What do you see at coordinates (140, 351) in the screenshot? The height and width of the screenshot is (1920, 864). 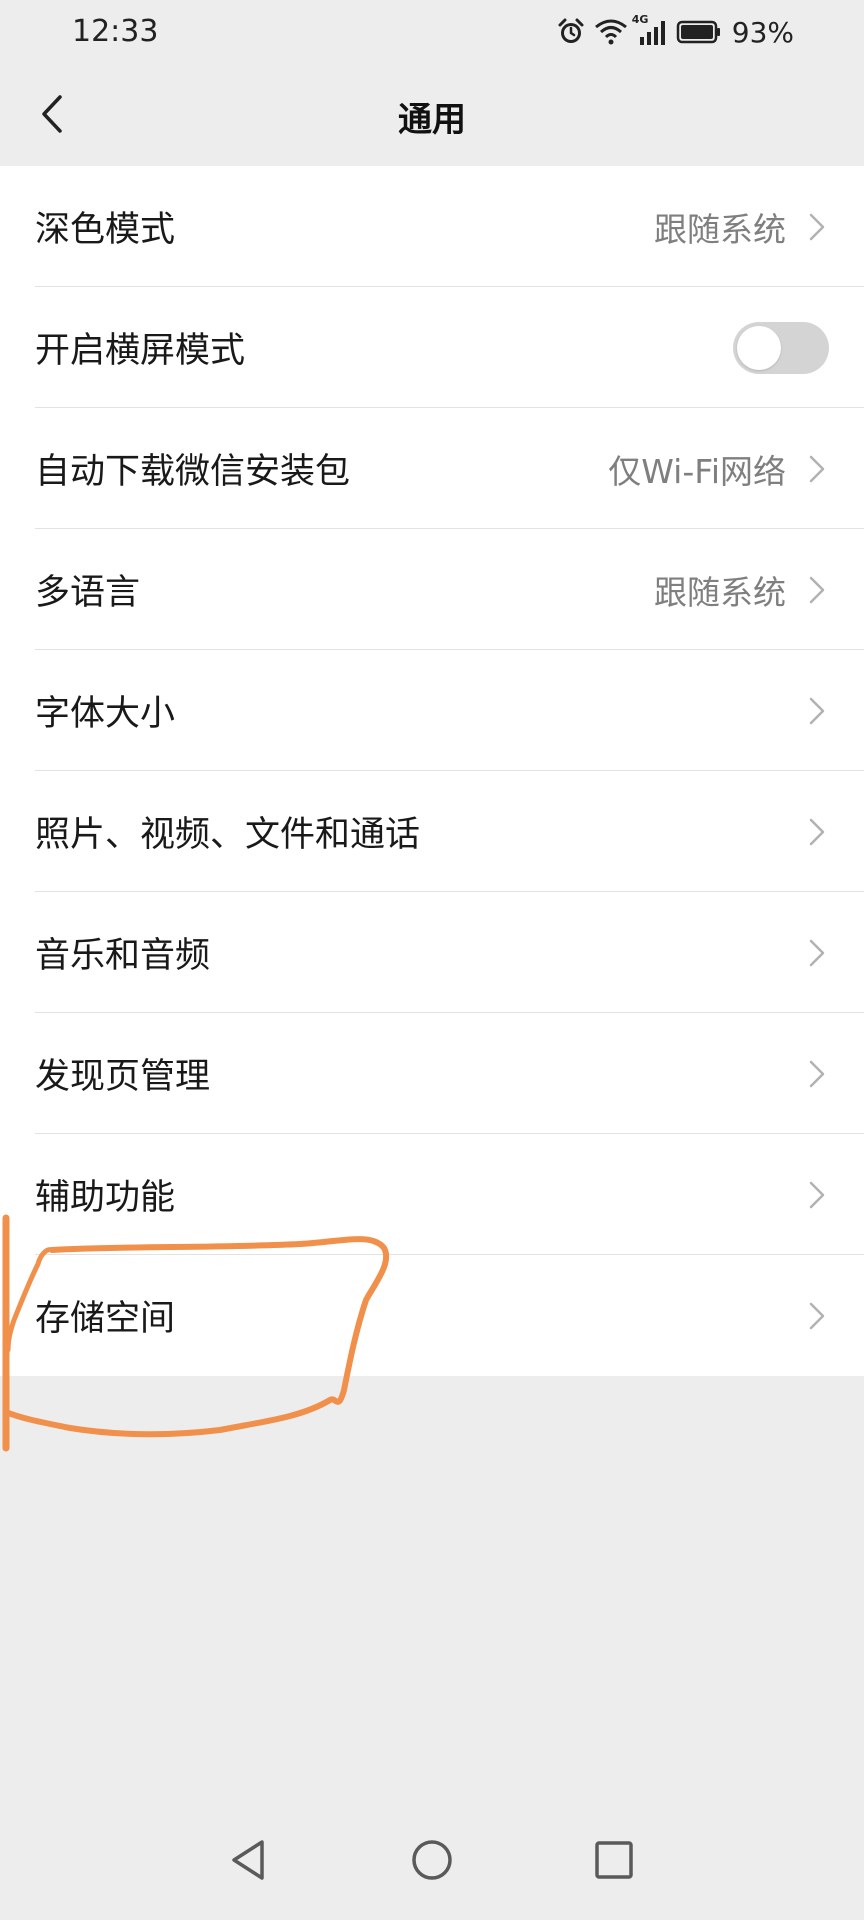 I see `row-label: 开启横屏模式` at bounding box center [140, 351].